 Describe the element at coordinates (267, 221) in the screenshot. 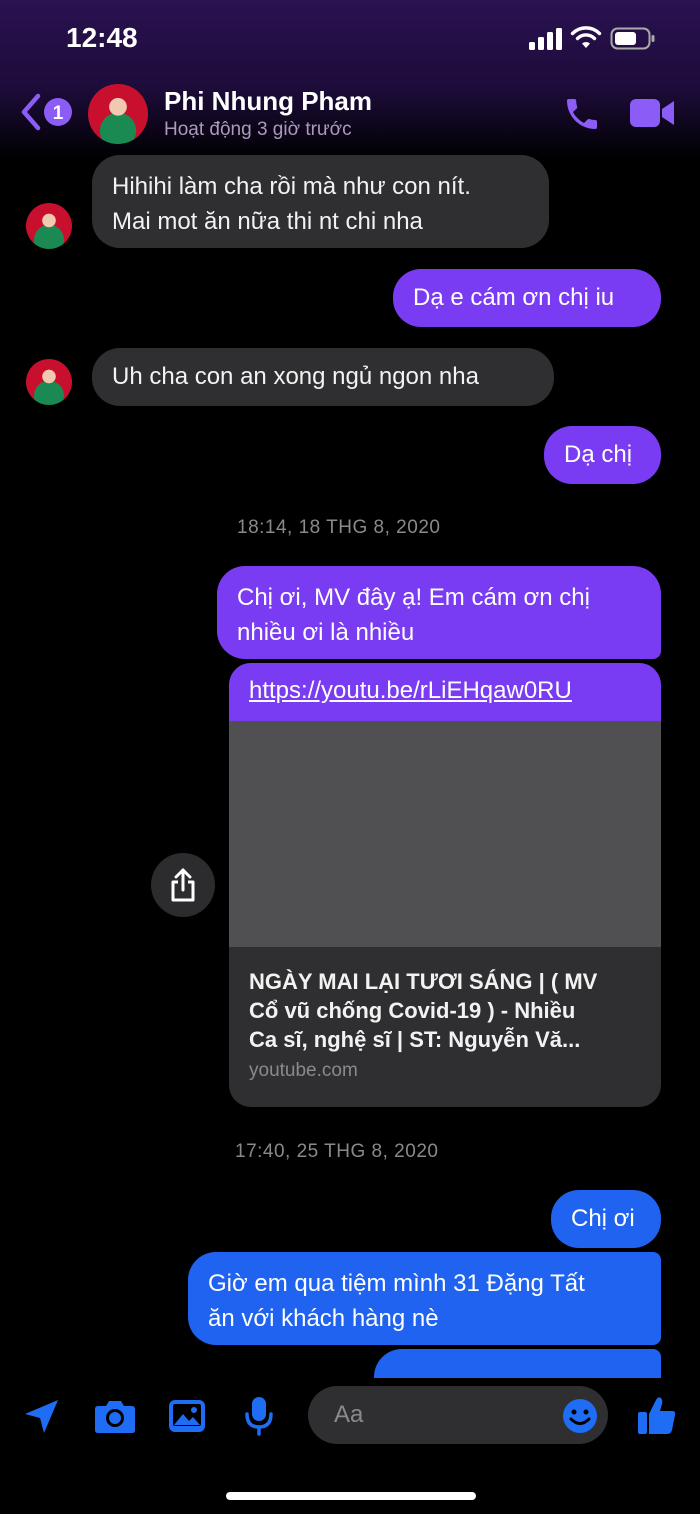

I see `message-line: Mai mot ăn nữa thi nt chi nha` at that location.